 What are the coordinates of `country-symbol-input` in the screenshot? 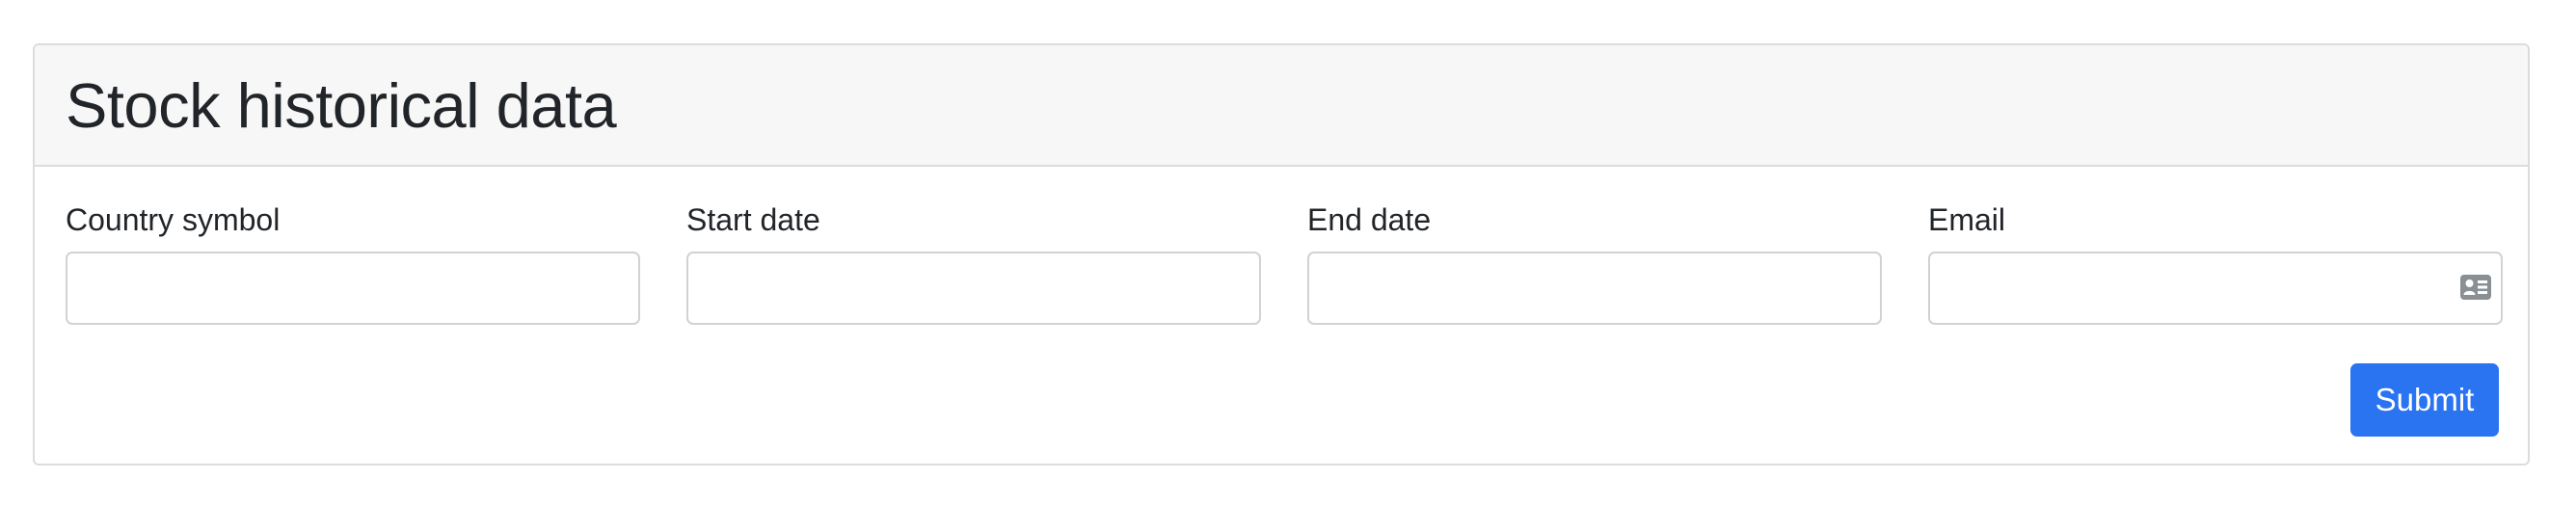 It's located at (353, 288).